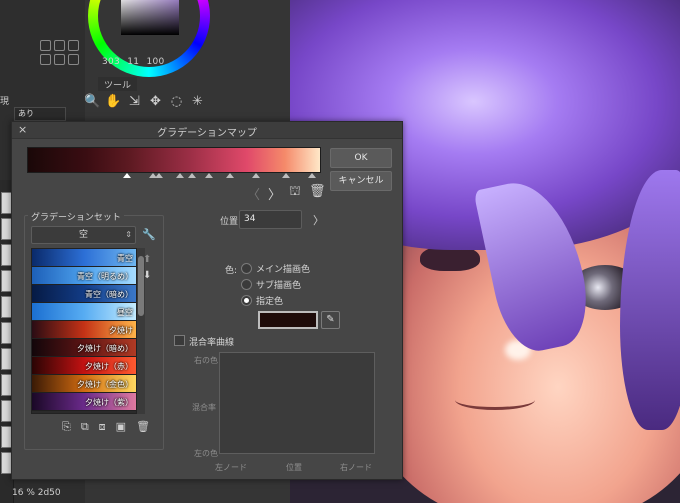 Image resolution: width=680 pixels, height=503 pixels. I want to click on reorder-buttons: ⬆ ⬇, so click(147, 268).